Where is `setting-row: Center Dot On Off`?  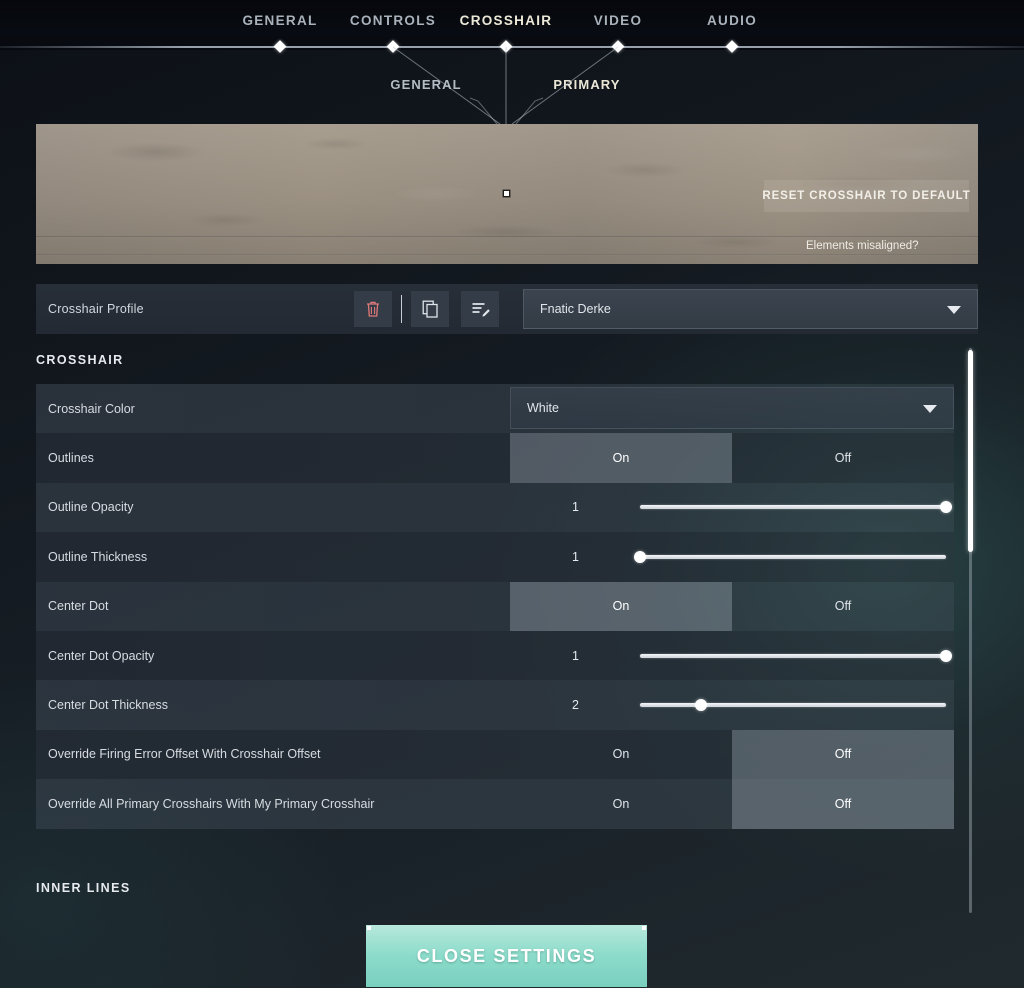 setting-row: Center Dot On Off is located at coordinates (495, 606).